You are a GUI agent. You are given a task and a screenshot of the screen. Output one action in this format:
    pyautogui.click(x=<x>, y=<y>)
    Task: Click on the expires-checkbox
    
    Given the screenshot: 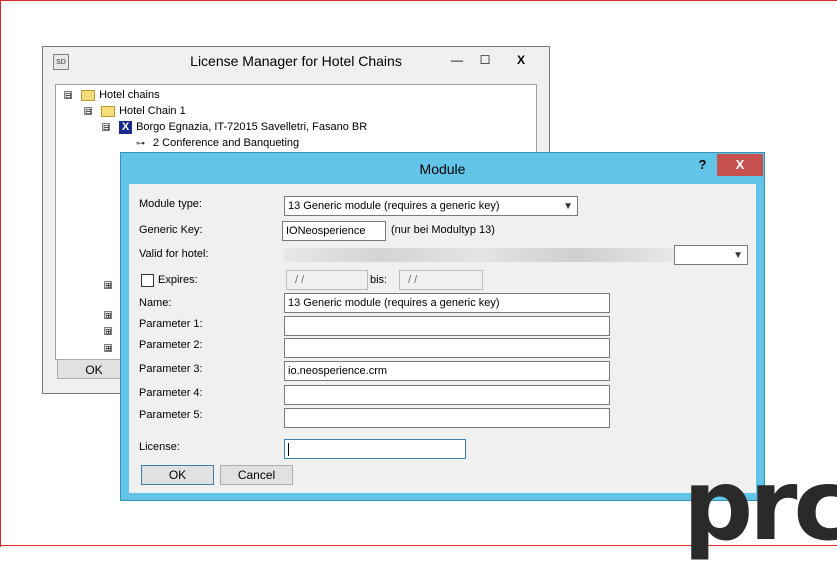 What is the action you would take?
    pyautogui.click(x=147, y=280)
    